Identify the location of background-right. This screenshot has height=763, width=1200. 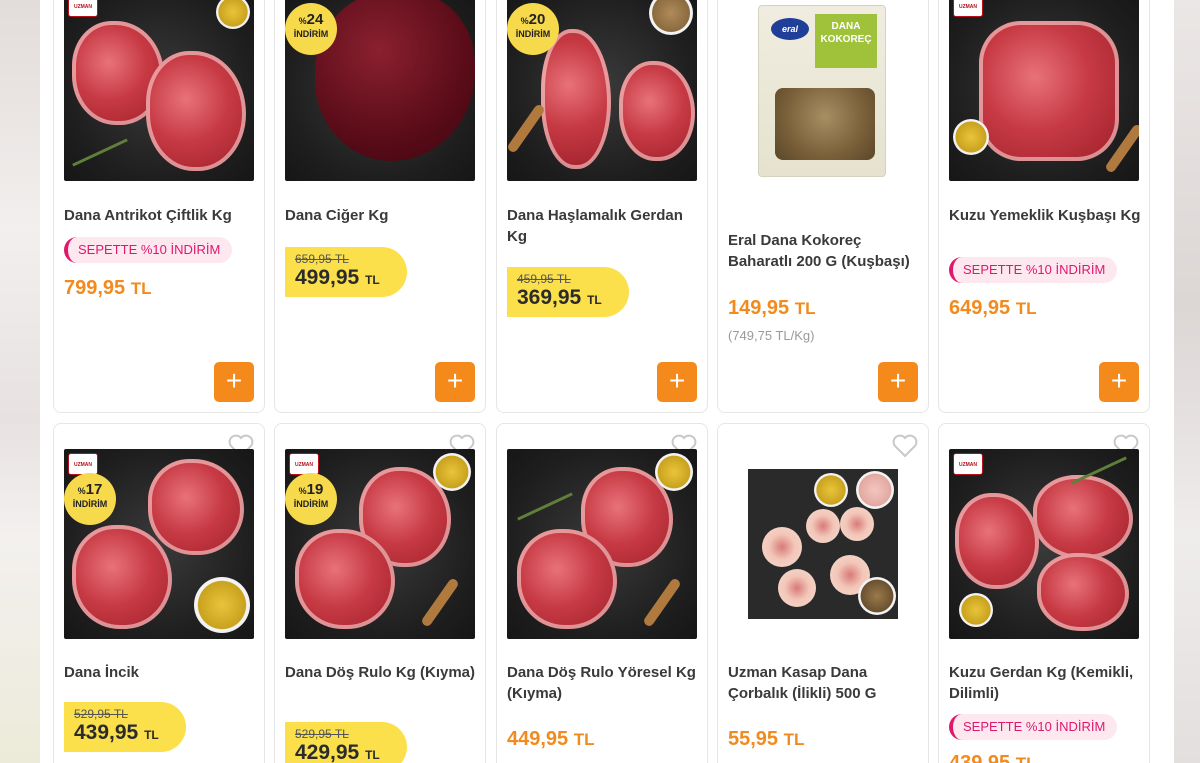
(1187, 381).